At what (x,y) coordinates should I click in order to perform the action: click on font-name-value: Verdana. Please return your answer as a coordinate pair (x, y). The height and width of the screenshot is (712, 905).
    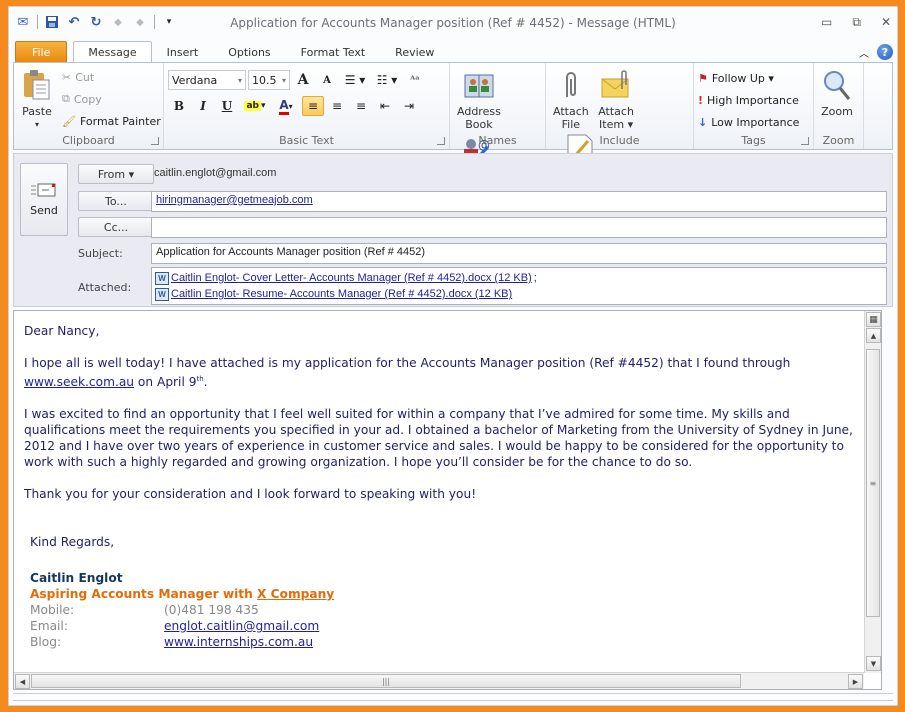
    Looking at the image, I should click on (195, 80).